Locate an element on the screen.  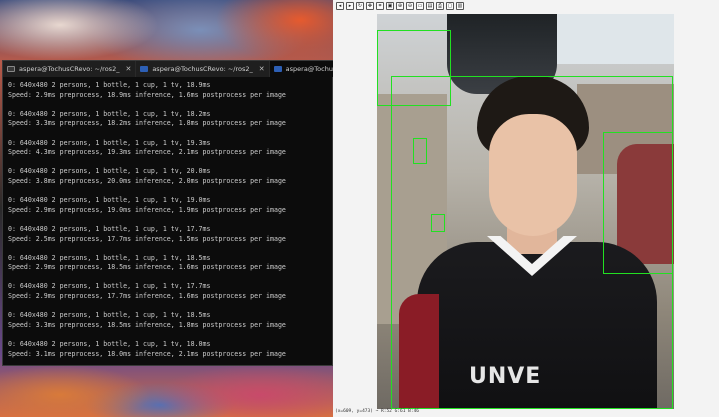
pixel-status: (x=609, y=473) ~ R:52 G:61 B:46 is located at coordinates (377, 411).